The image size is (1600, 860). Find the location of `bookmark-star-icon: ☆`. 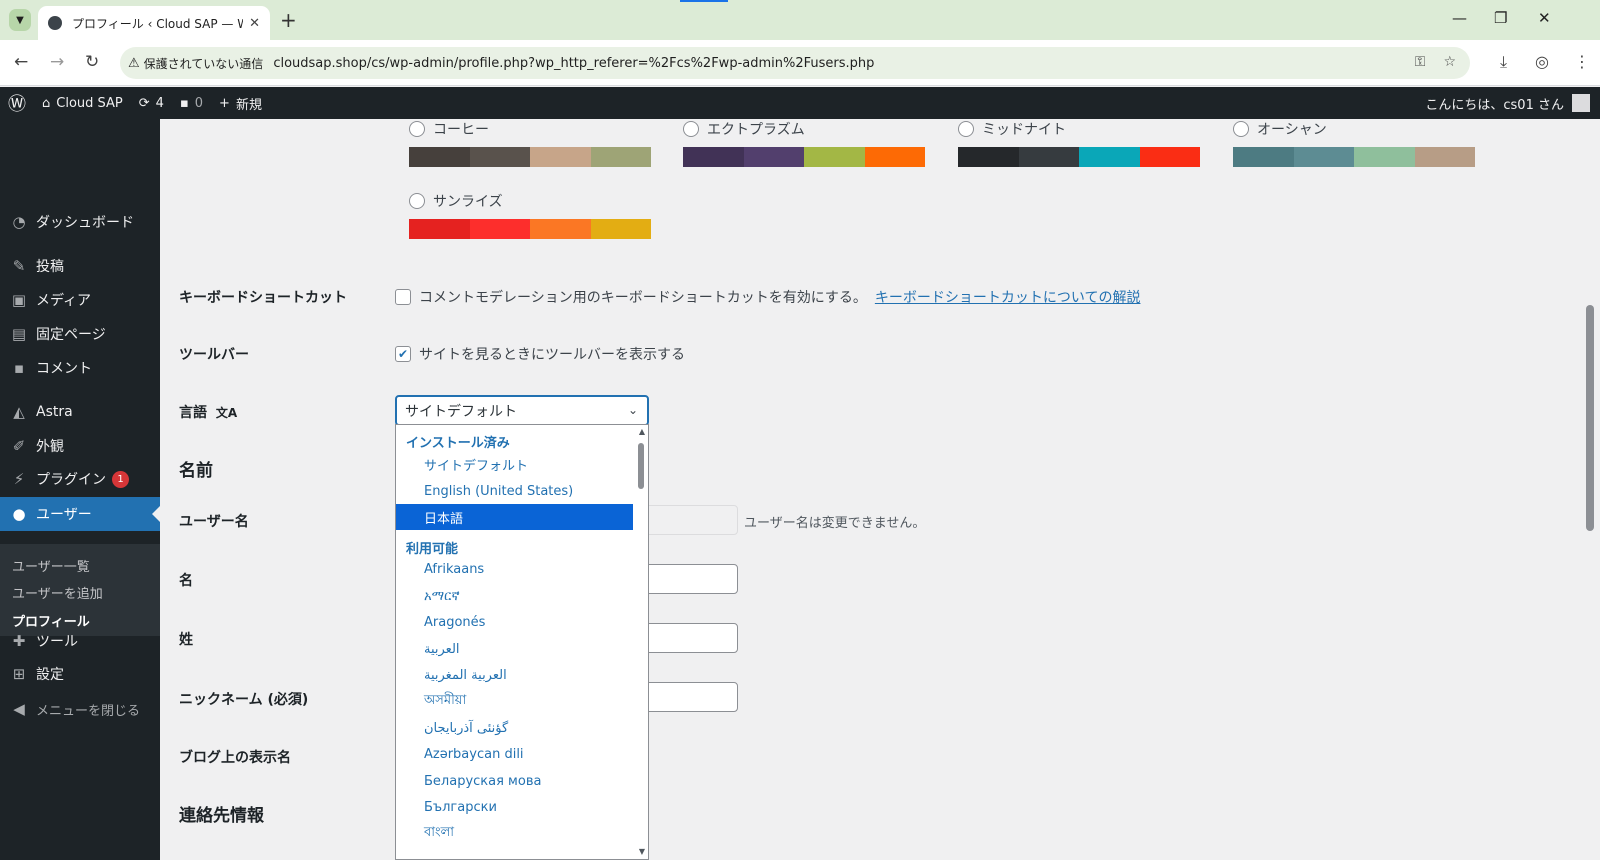

bookmark-star-icon: ☆ is located at coordinates (1449, 62).